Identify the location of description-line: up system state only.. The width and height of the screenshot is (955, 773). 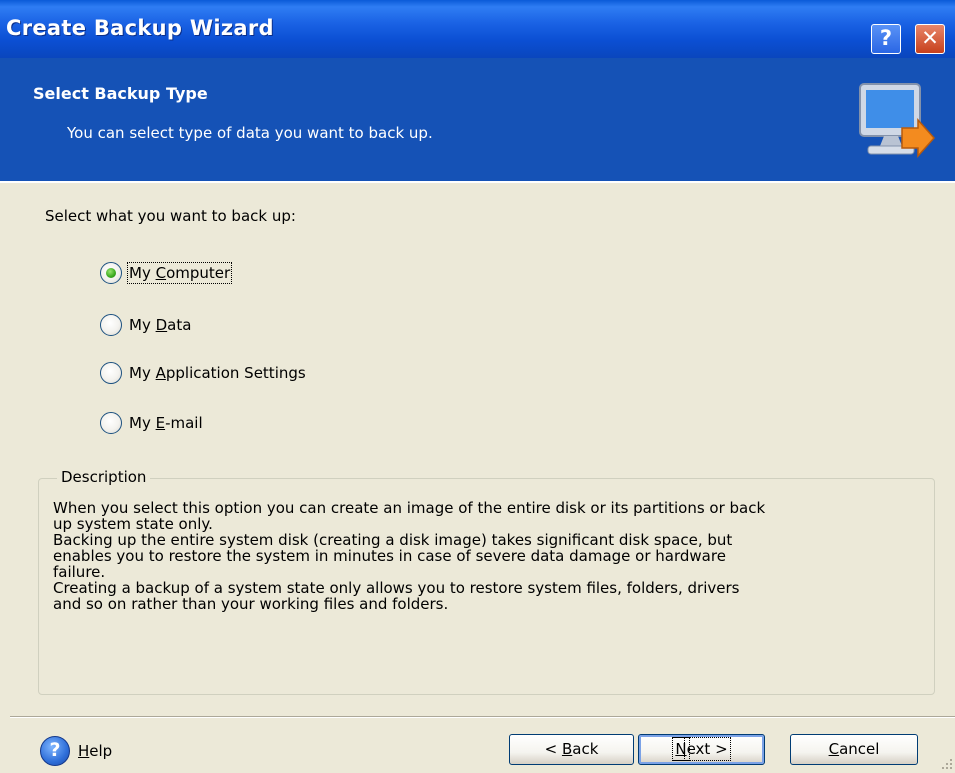
(133, 524).